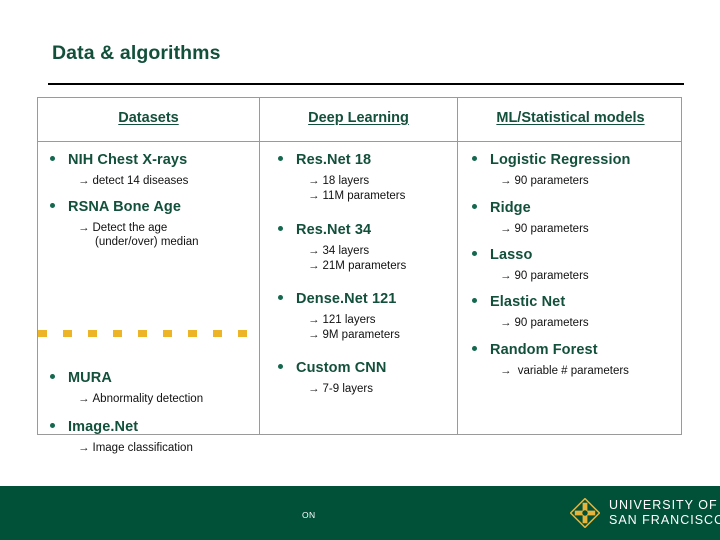  I want to click on entry-label: Lasso, so click(511, 255).